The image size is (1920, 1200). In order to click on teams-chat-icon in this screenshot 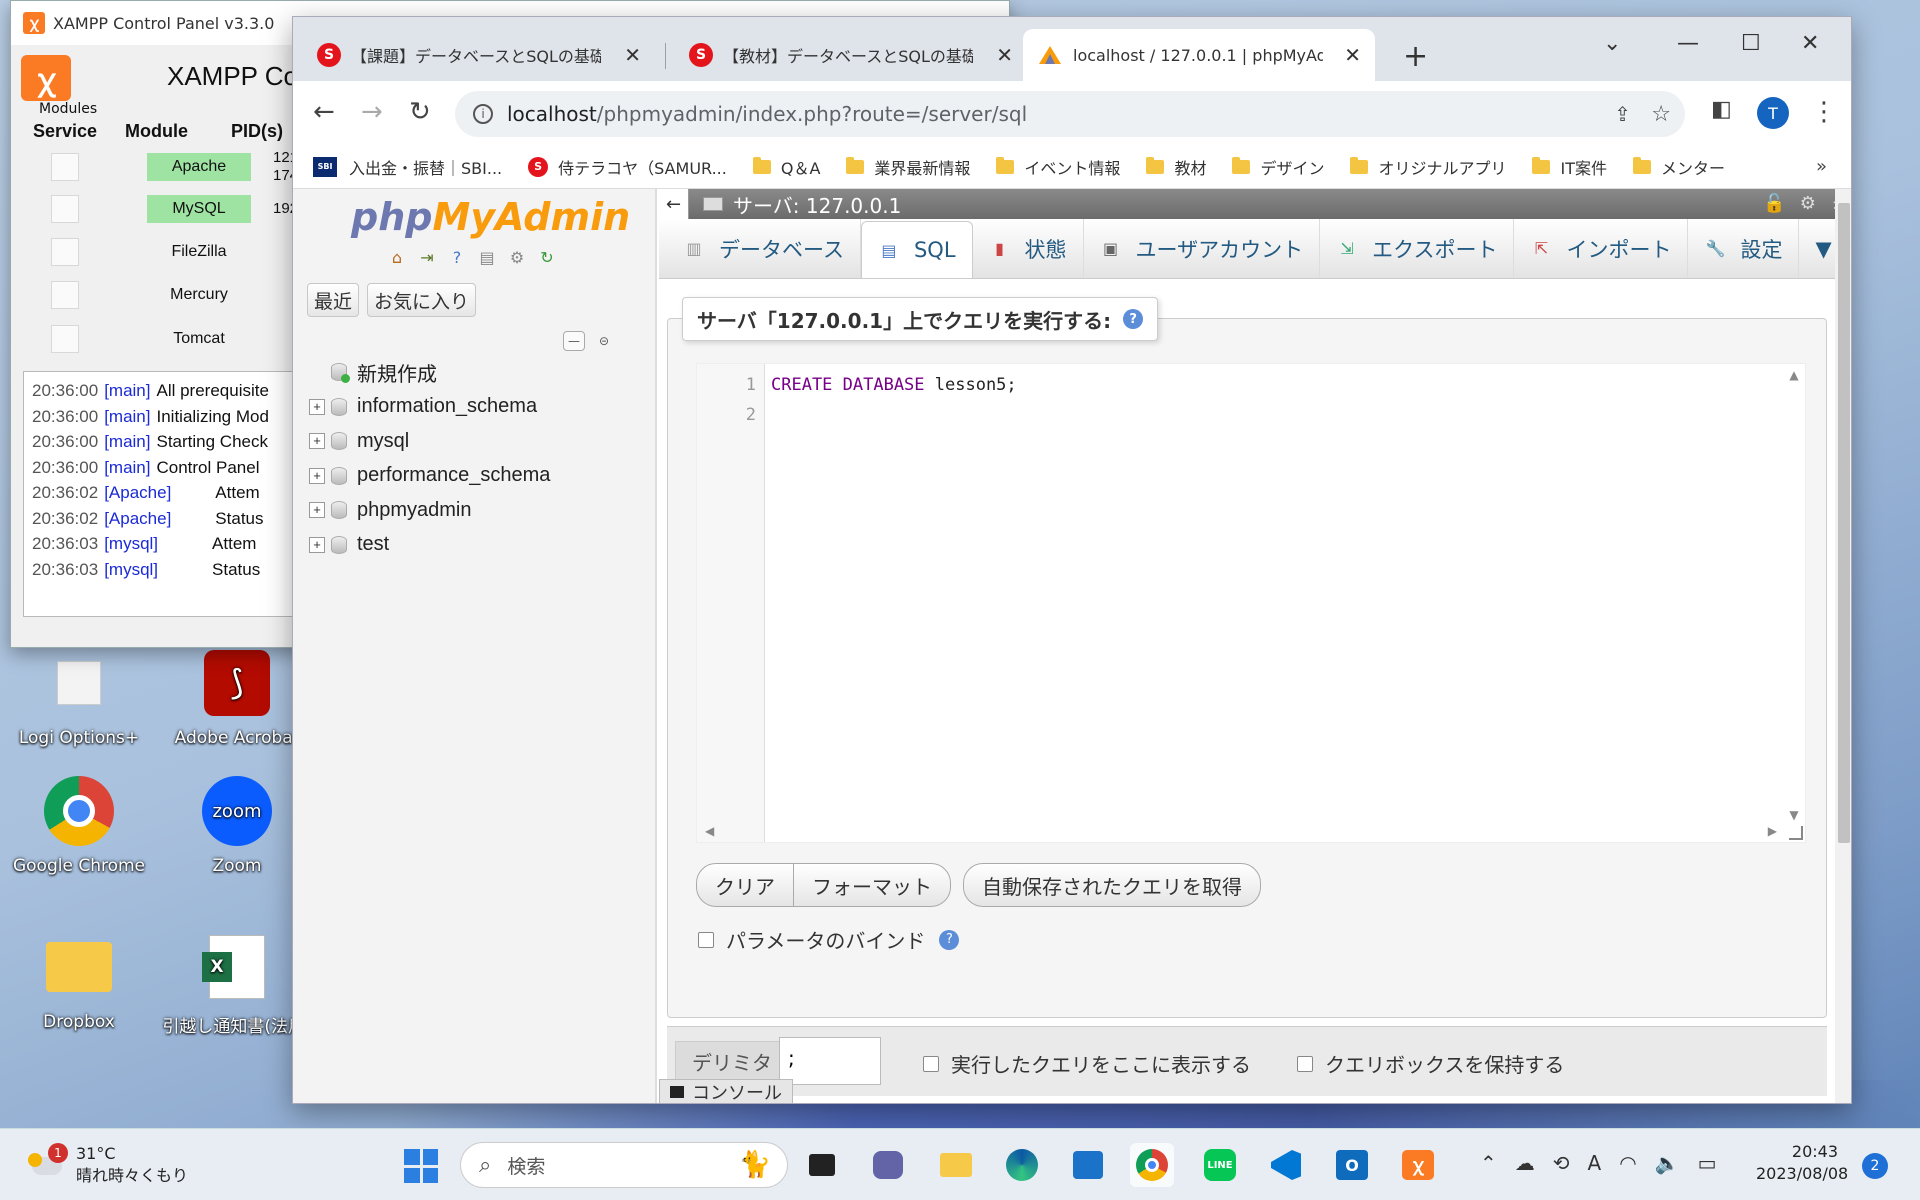, I will do `click(888, 1165)`.